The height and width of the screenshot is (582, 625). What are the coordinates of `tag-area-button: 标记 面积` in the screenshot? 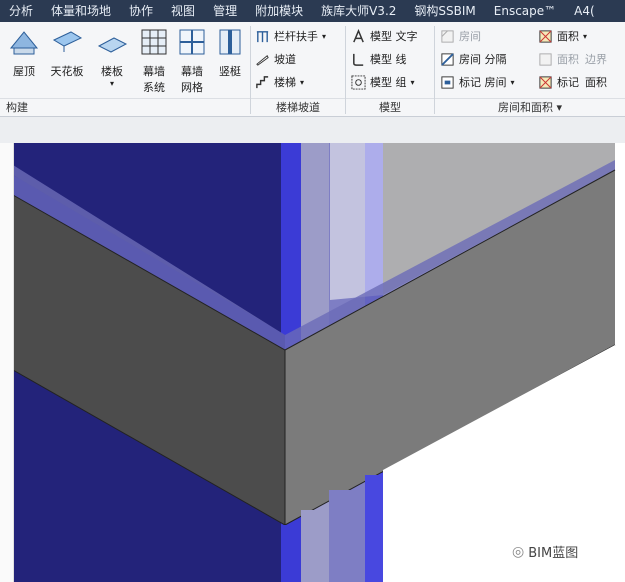 It's located at (572, 82).